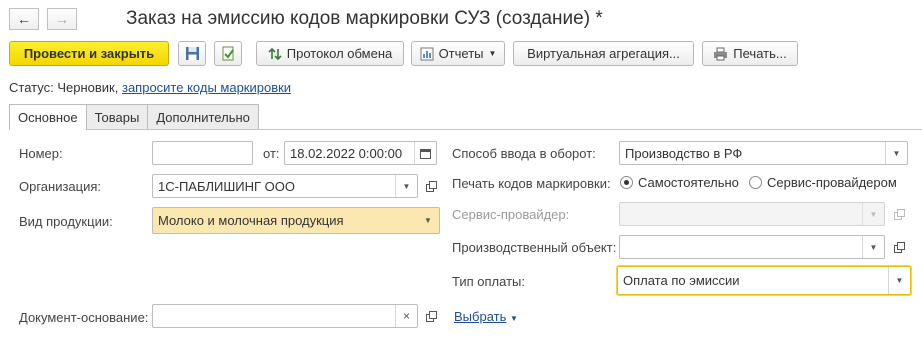  I want to click on base-document-open-button, so click(431, 316).